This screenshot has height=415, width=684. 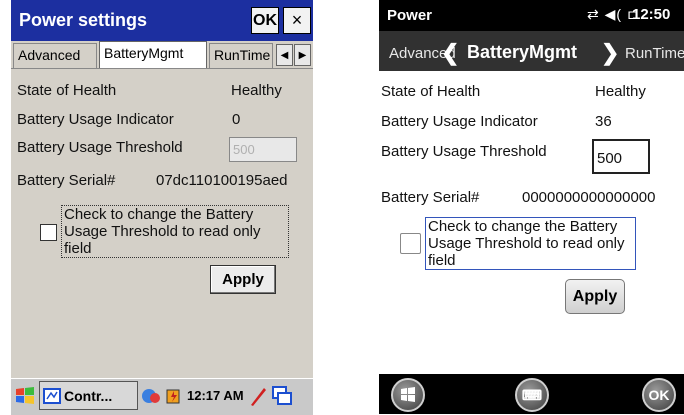 What do you see at coordinates (281, 396) in the screenshot?
I see `window-switch-icon` at bounding box center [281, 396].